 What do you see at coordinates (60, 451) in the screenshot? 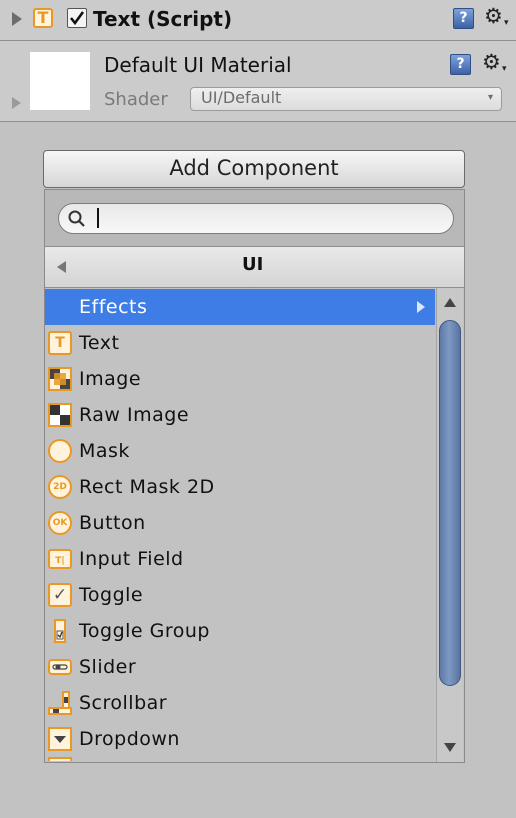
I see `mask-icon` at bounding box center [60, 451].